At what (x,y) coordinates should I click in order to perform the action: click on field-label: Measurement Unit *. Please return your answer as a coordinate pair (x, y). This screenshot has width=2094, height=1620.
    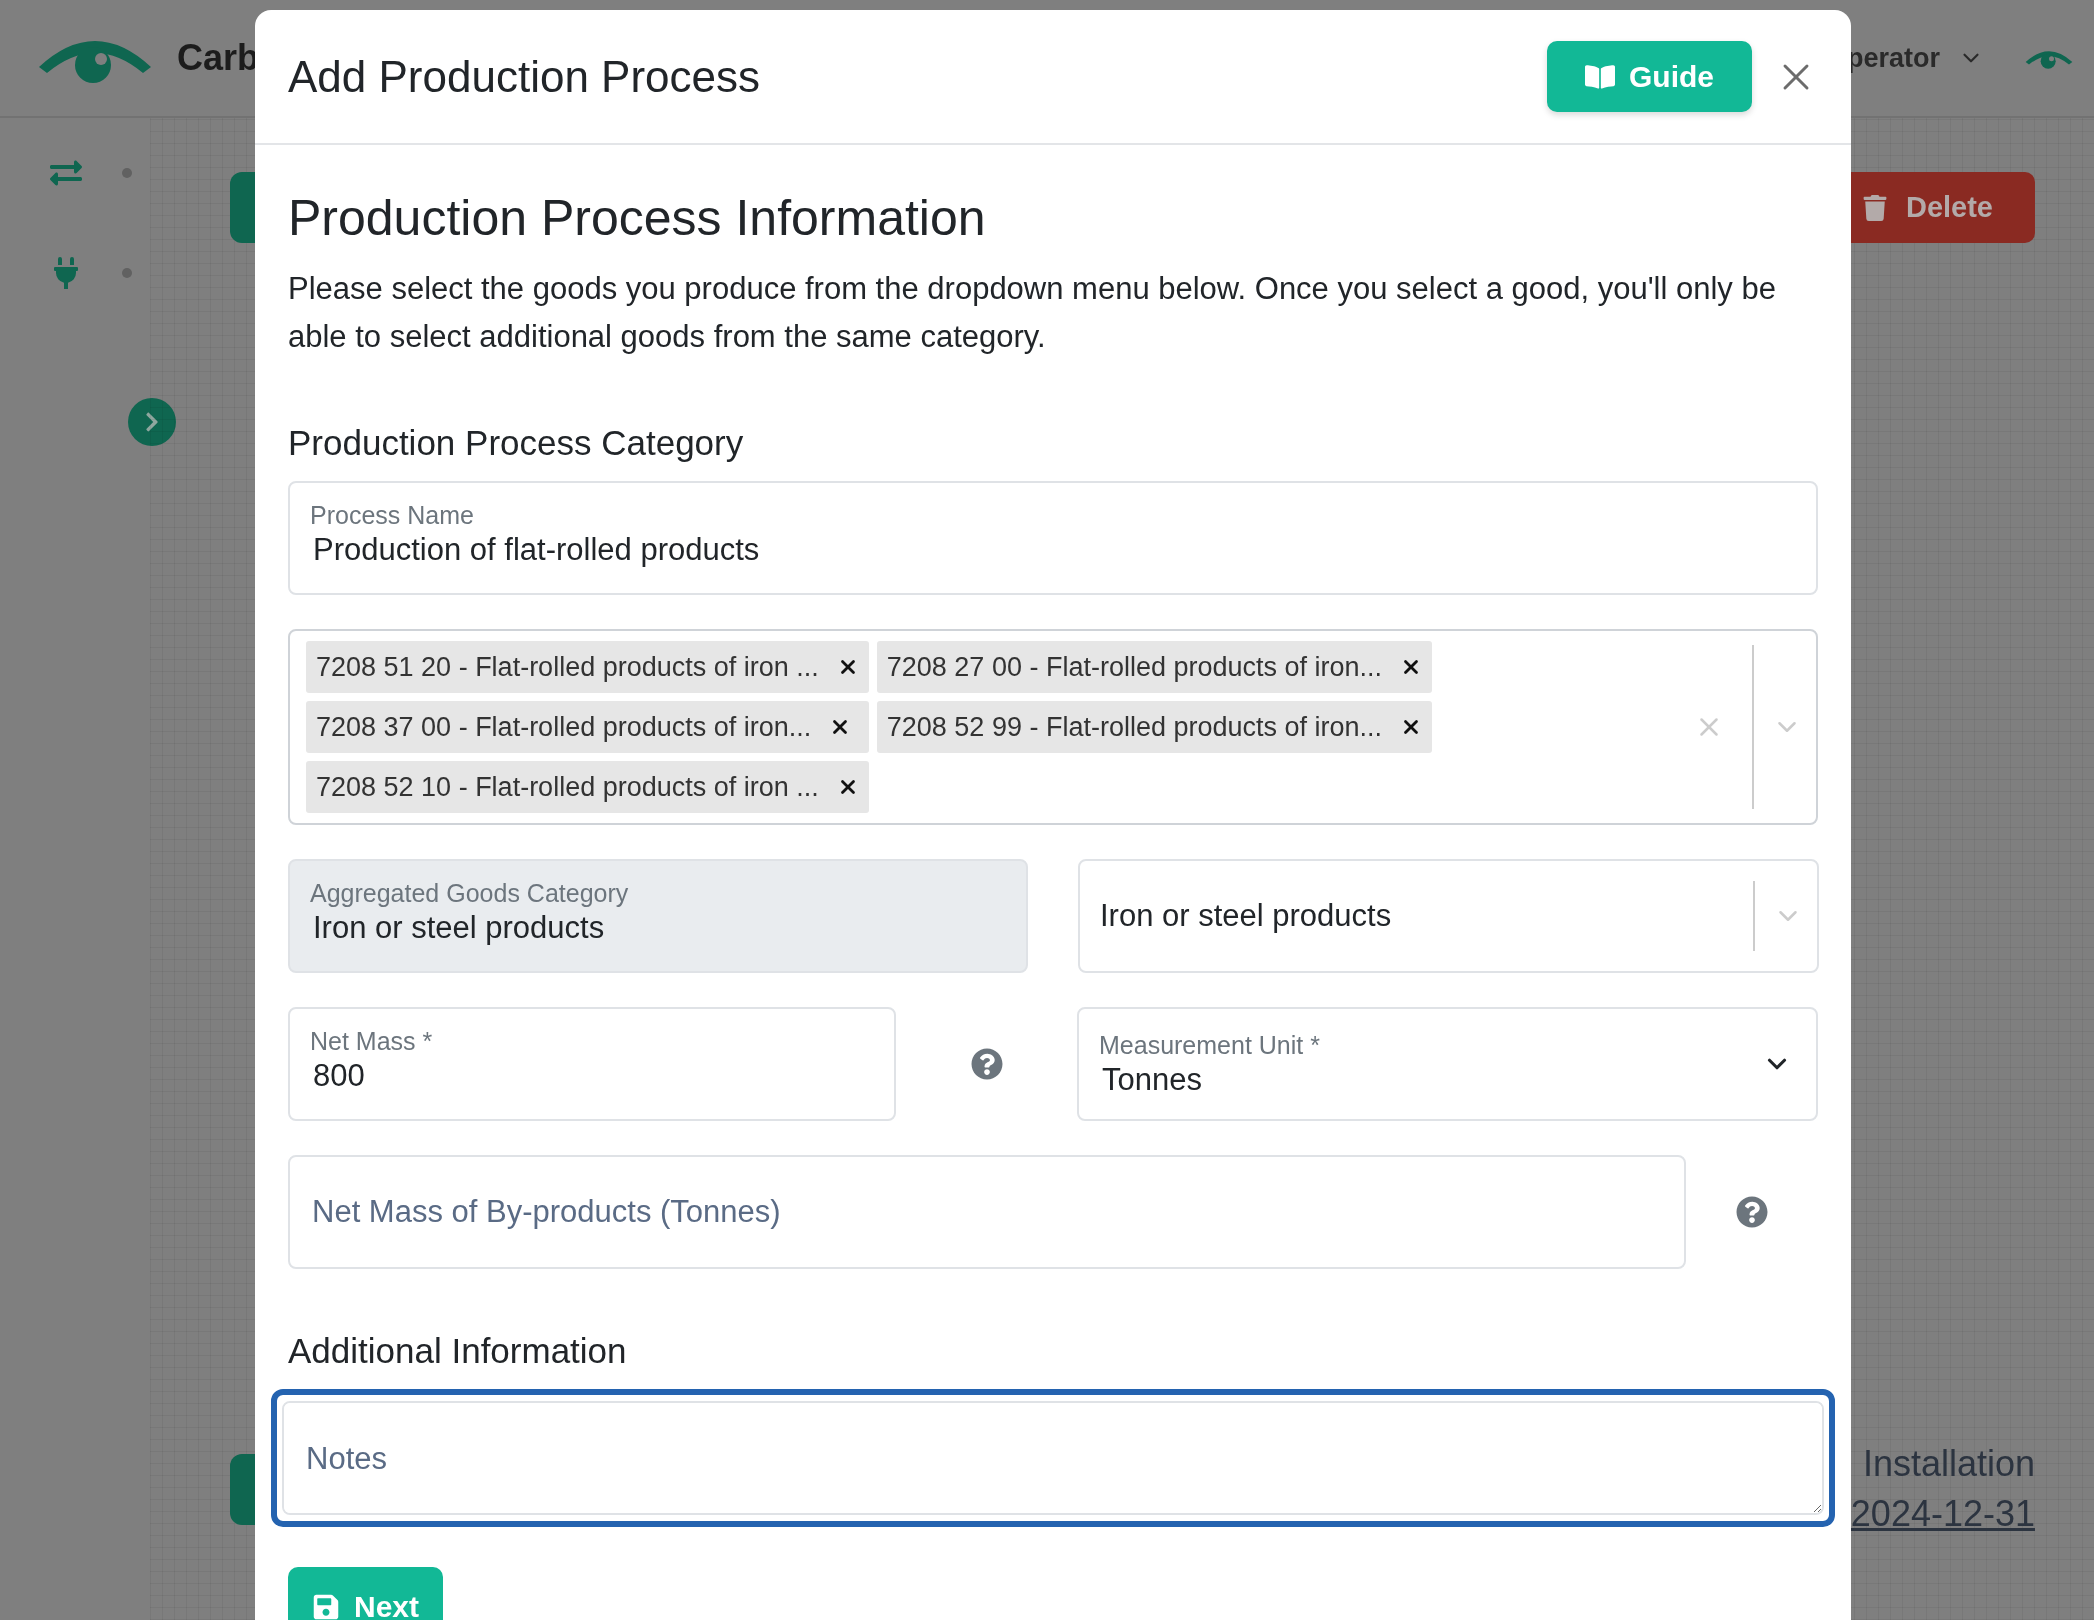
    Looking at the image, I should click on (1210, 1045).